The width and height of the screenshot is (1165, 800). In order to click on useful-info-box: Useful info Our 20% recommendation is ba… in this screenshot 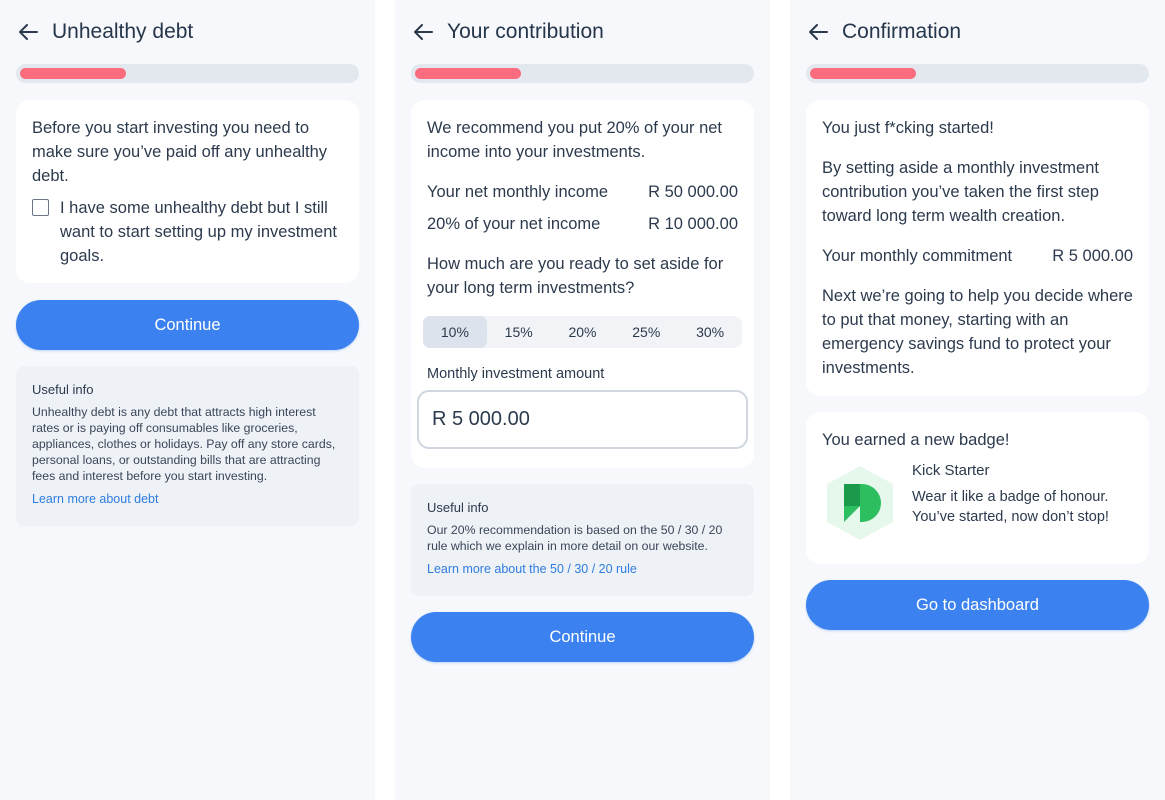, I will do `click(582, 540)`.